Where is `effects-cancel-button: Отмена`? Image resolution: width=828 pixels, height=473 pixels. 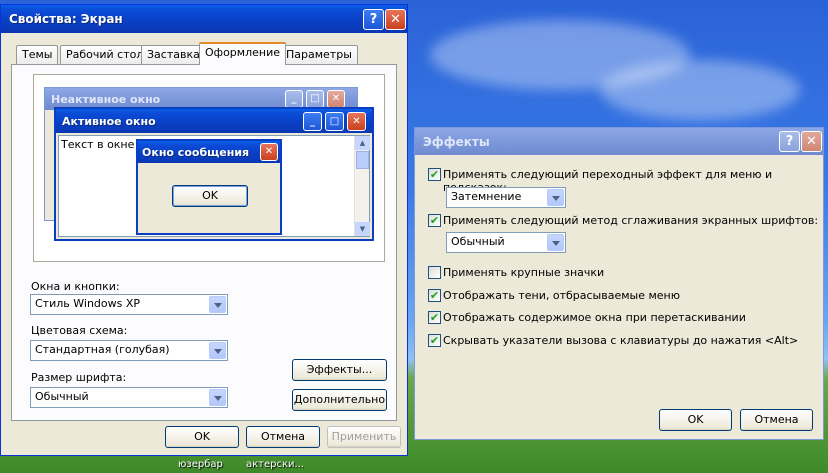 effects-cancel-button: Отмена is located at coordinates (776, 420).